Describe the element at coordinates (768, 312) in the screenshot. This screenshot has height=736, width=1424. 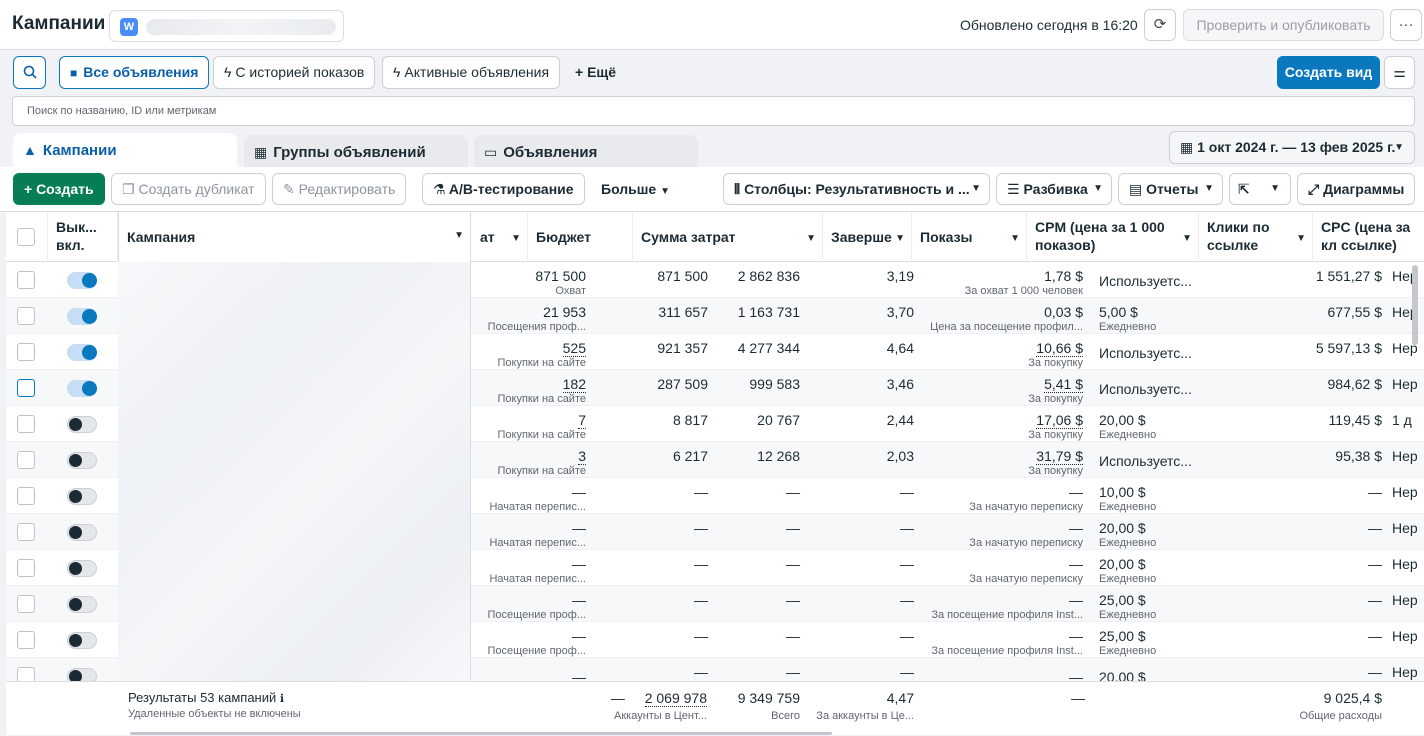
I see `cell-impressions-value: 1 163 731` at that location.